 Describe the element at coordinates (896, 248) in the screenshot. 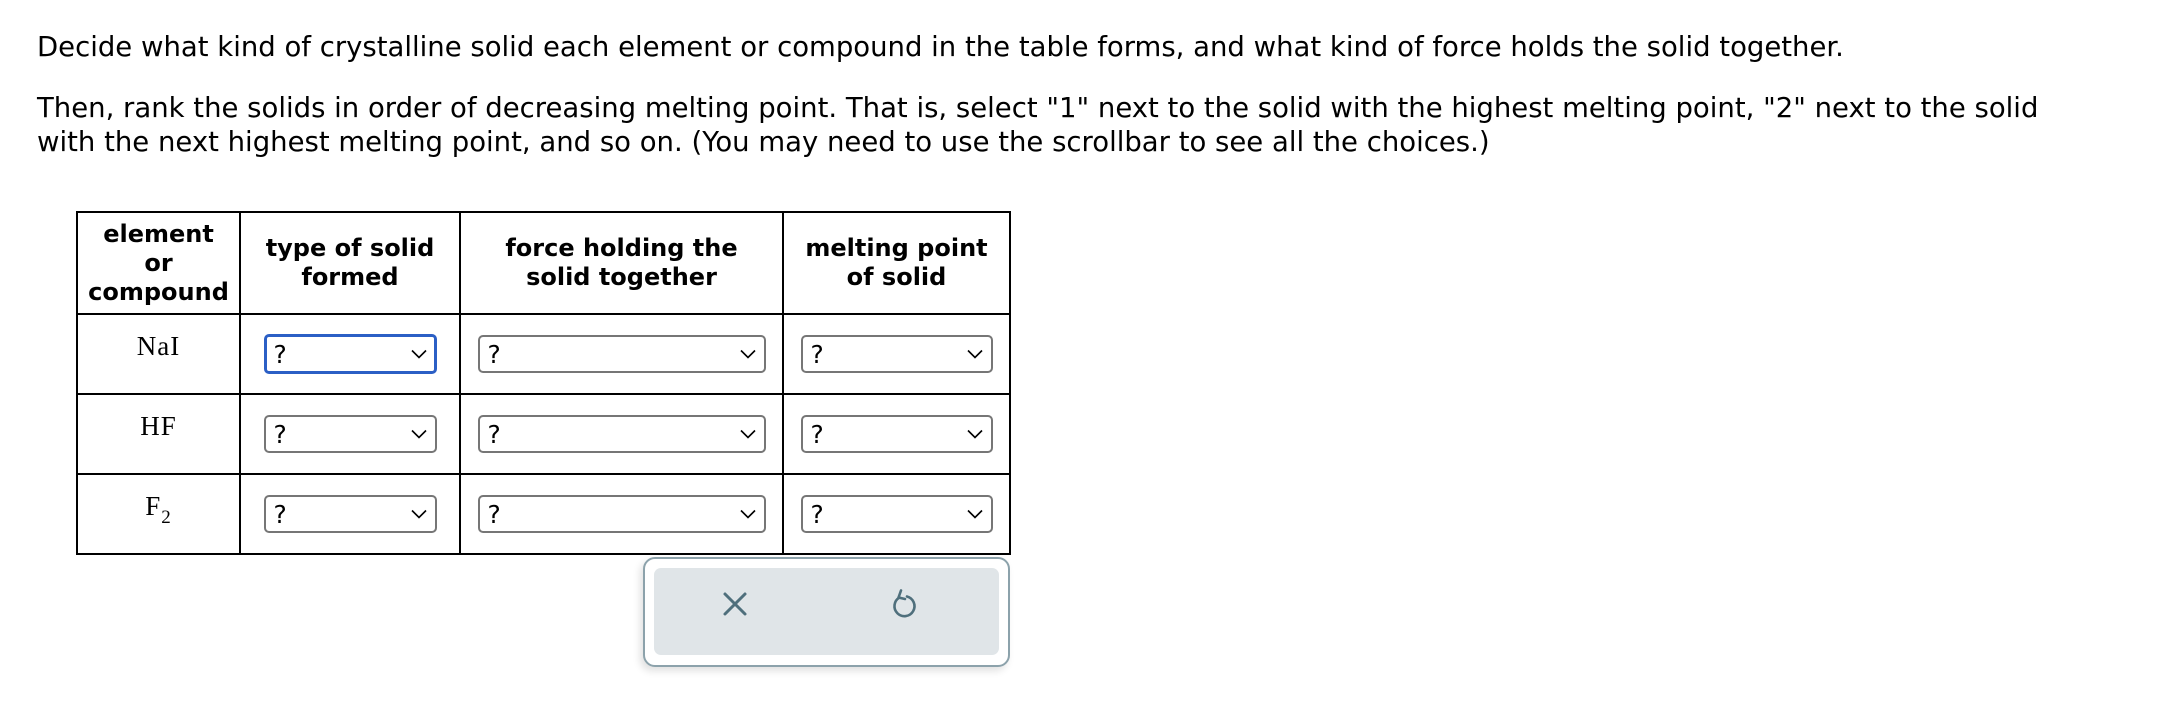

I see `header-line: melting point` at that location.